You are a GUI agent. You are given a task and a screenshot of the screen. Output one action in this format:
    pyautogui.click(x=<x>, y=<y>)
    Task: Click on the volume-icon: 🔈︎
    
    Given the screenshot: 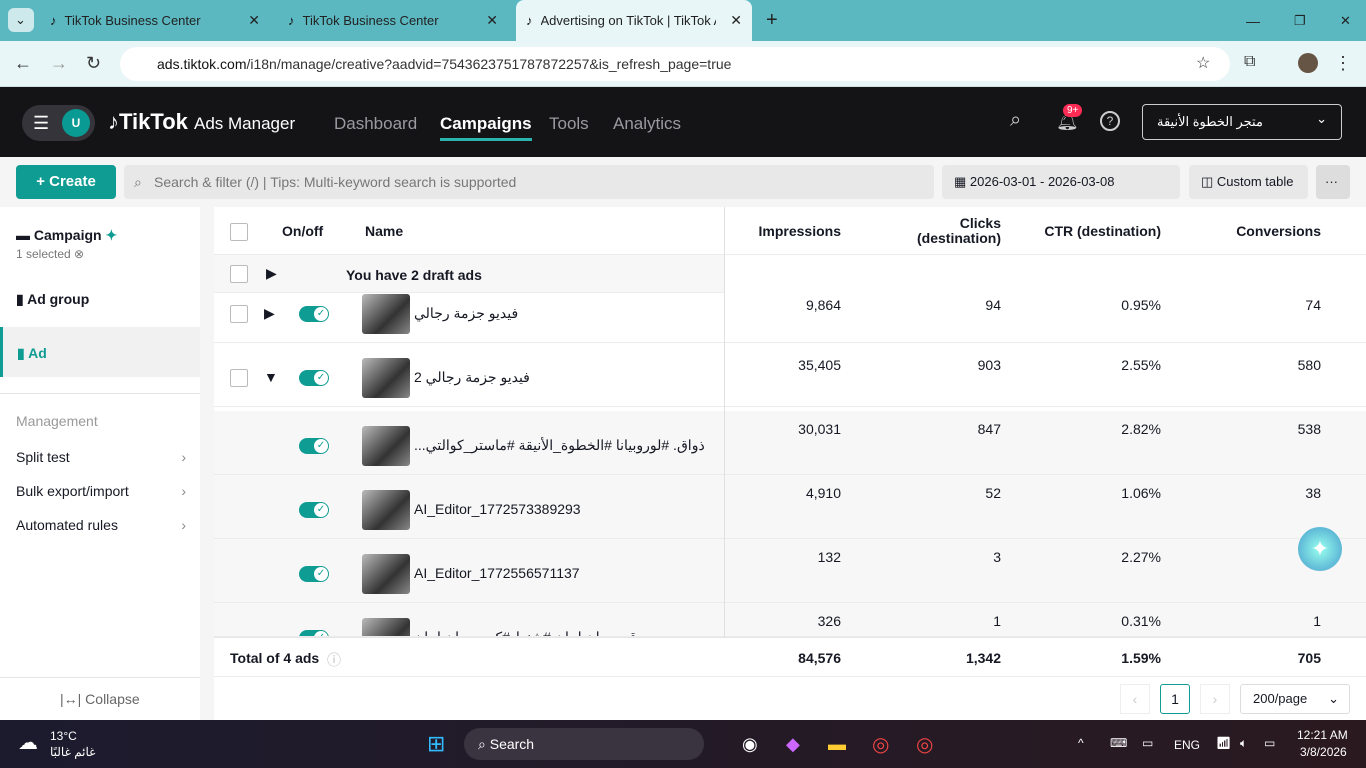 What is the action you would take?
    pyautogui.click(x=1243, y=743)
    